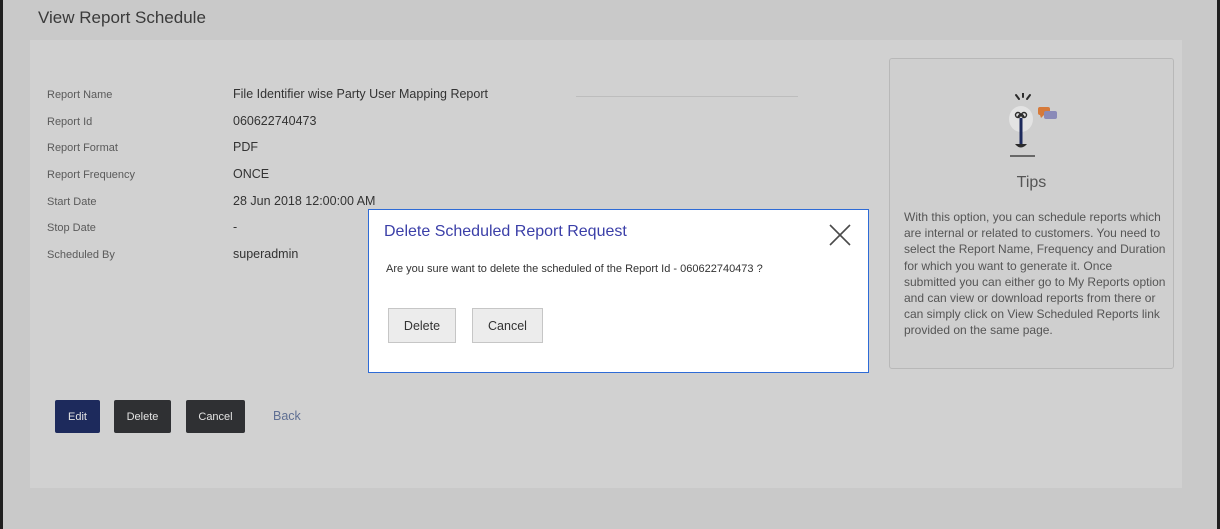  I want to click on detail-value: PDF, so click(245, 147).